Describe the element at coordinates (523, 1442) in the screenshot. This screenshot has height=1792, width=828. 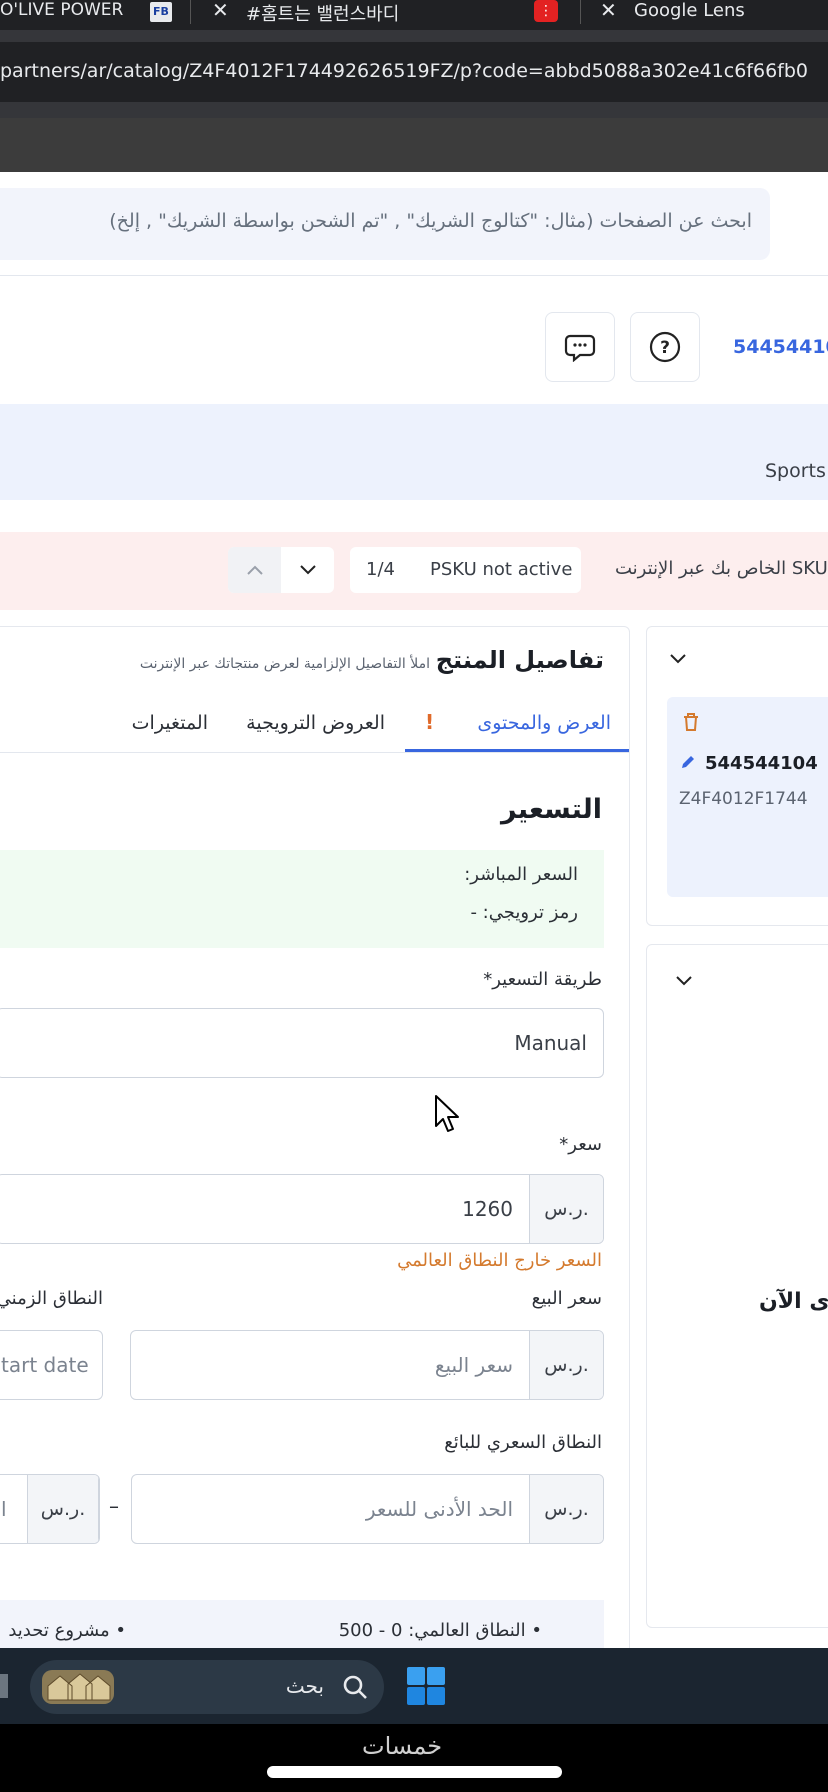
I see `seller-range-label: النطاق السعري للبائع` at that location.